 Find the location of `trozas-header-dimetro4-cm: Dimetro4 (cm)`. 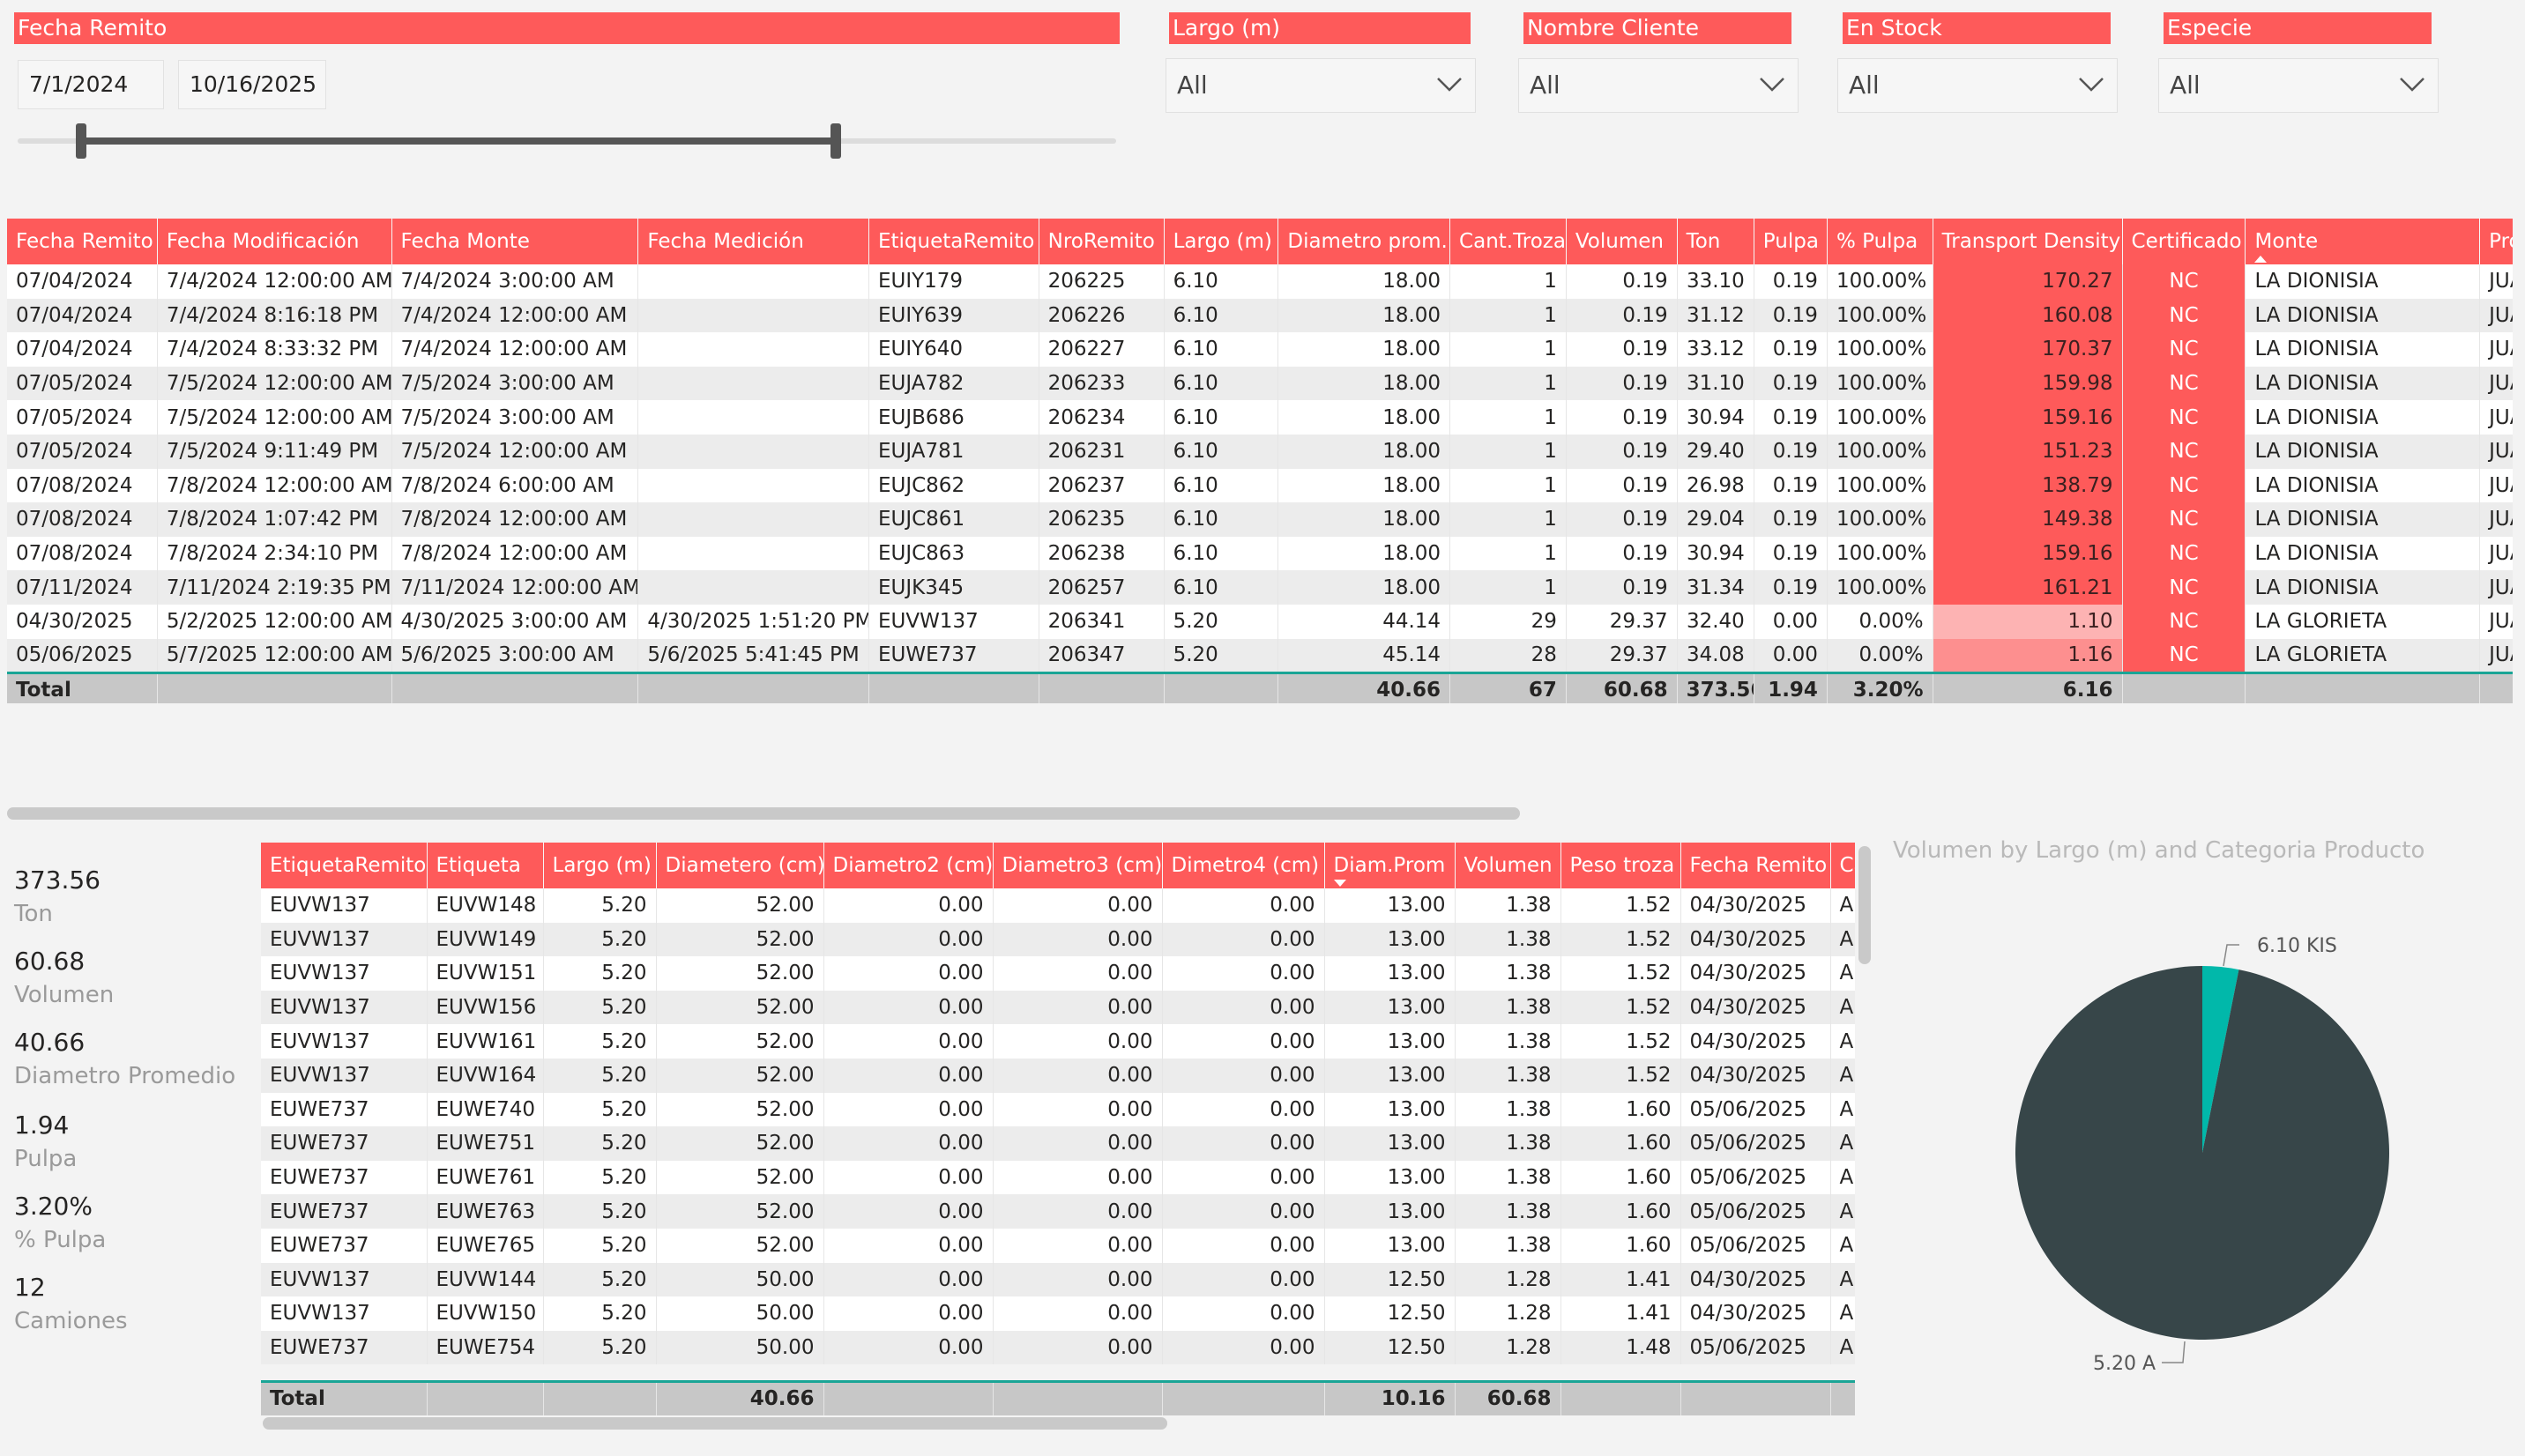

trozas-header-dimetro4-cm: Dimetro4 (cm) is located at coordinates (1243, 865).